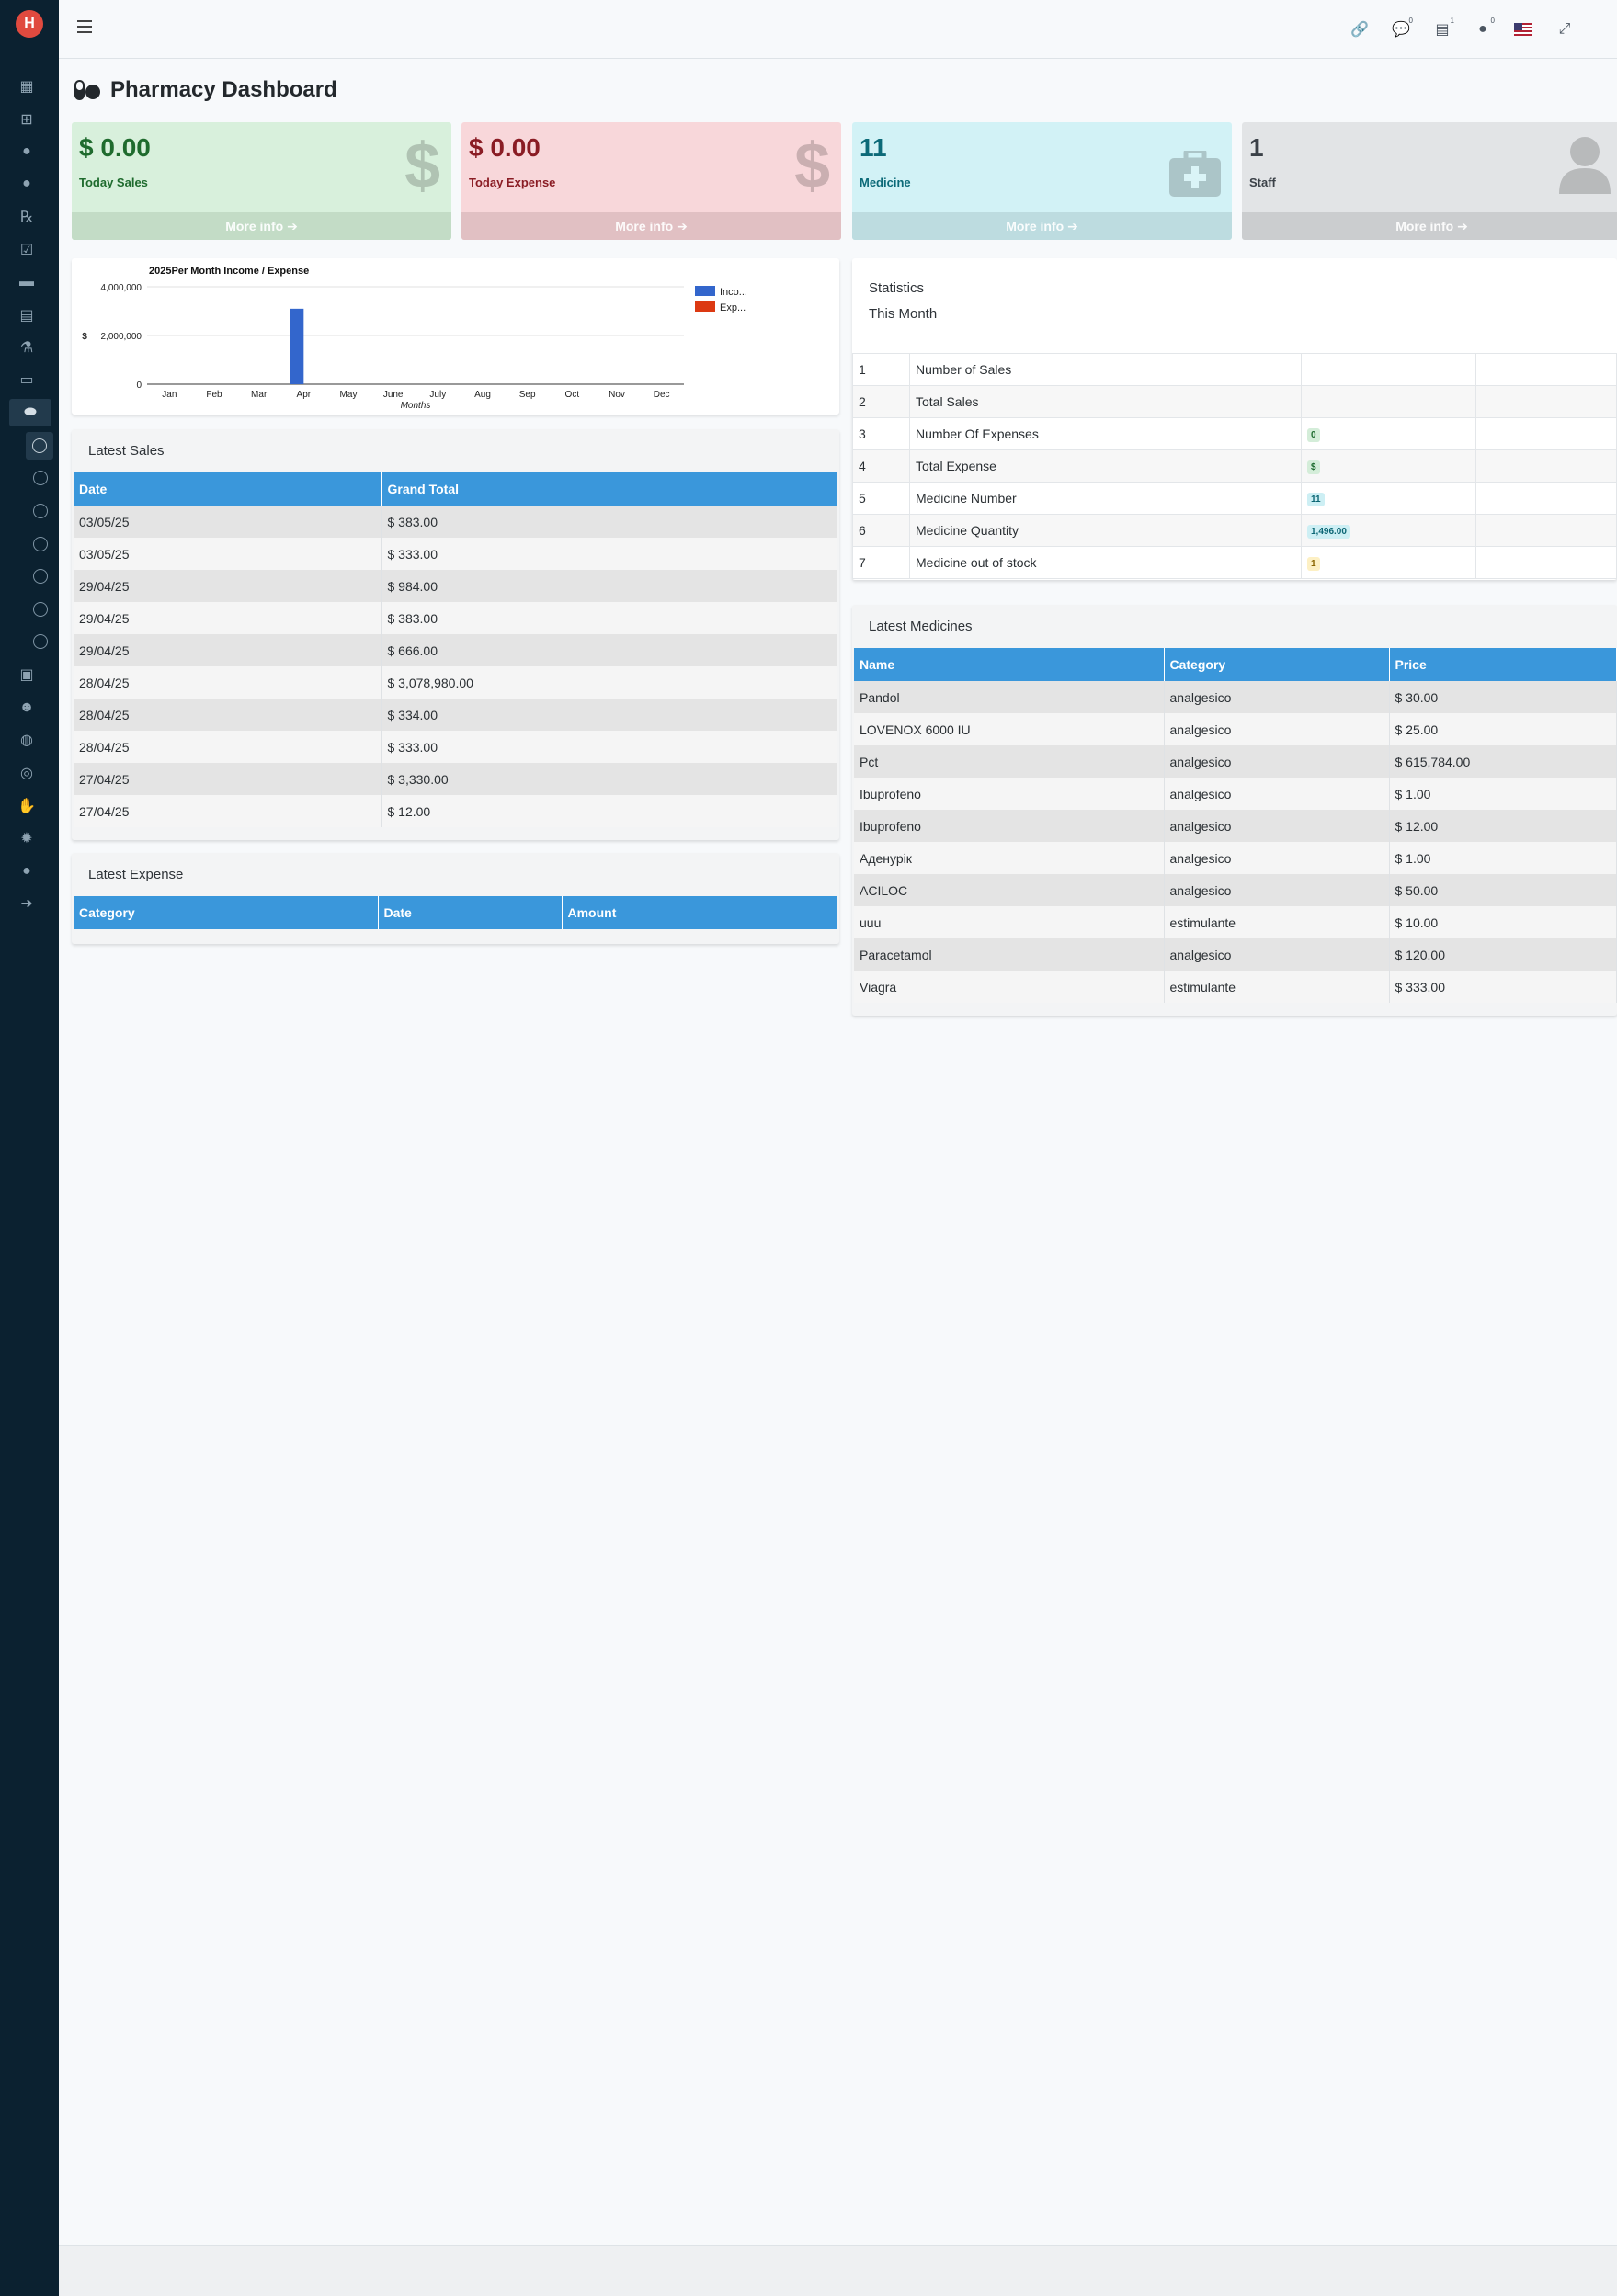 The height and width of the screenshot is (2296, 1617). Describe the element at coordinates (26, 347) in the screenshot. I see `lab-icon: ⚗` at that location.